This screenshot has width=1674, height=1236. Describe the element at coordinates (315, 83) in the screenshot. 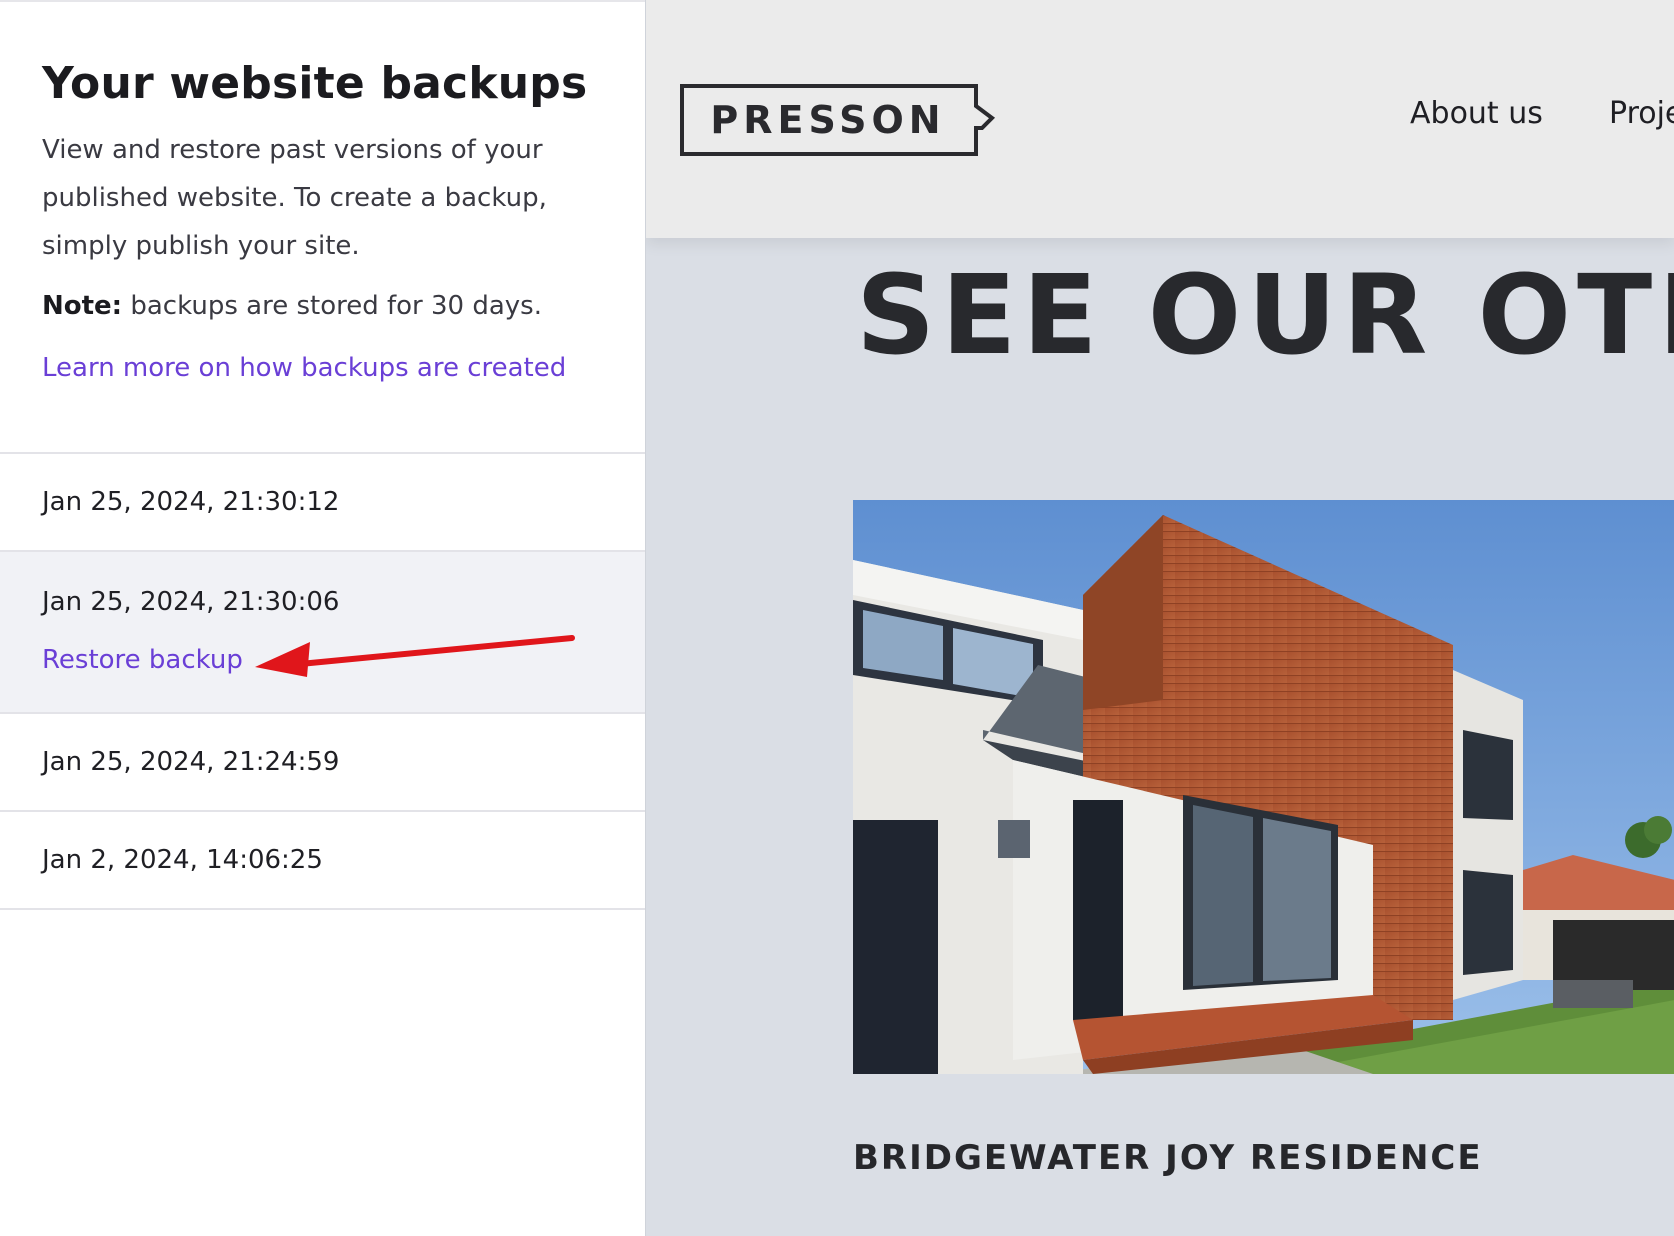

I see `panel-title: Your website backups` at that location.